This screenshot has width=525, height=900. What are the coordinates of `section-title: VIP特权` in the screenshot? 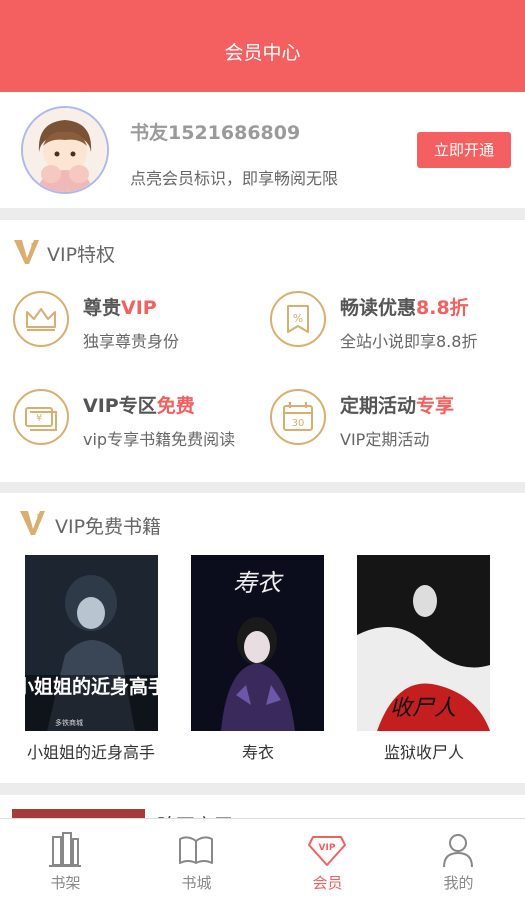 It's located at (81, 255).